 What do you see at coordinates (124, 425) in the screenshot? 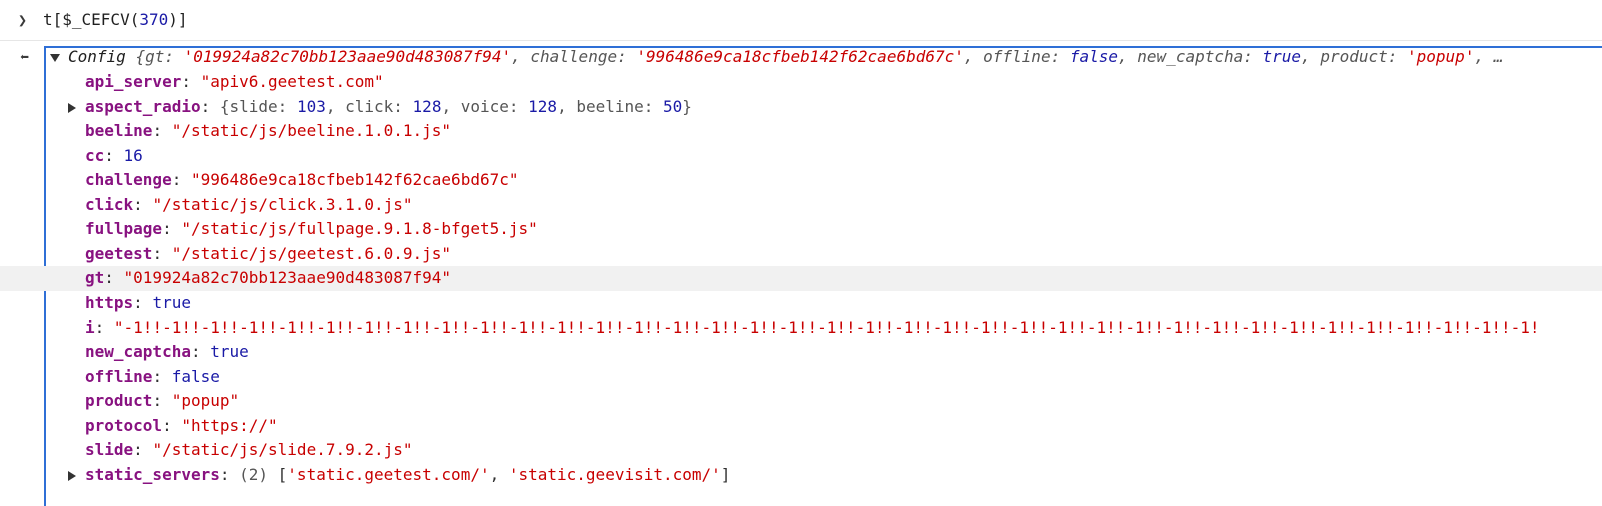
I see `property-key: protocol` at bounding box center [124, 425].